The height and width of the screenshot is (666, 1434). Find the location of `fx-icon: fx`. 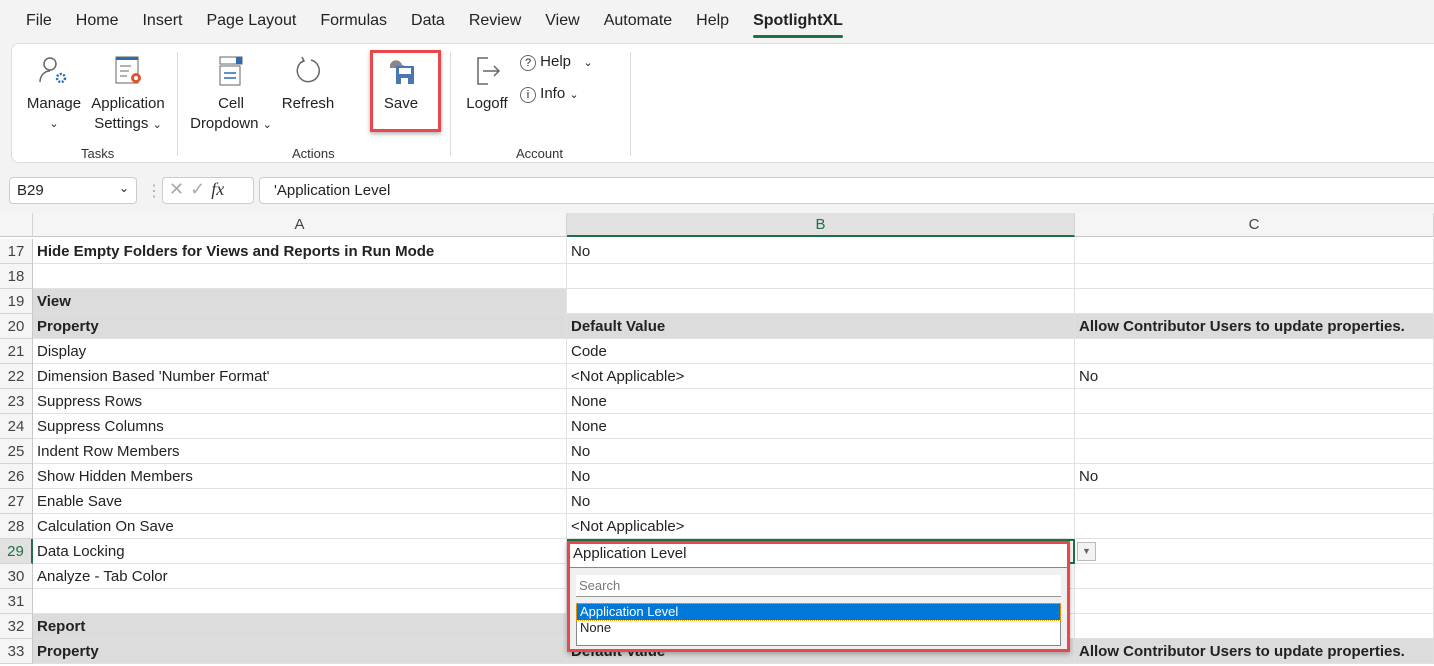

fx-icon: fx is located at coordinates (217, 189).